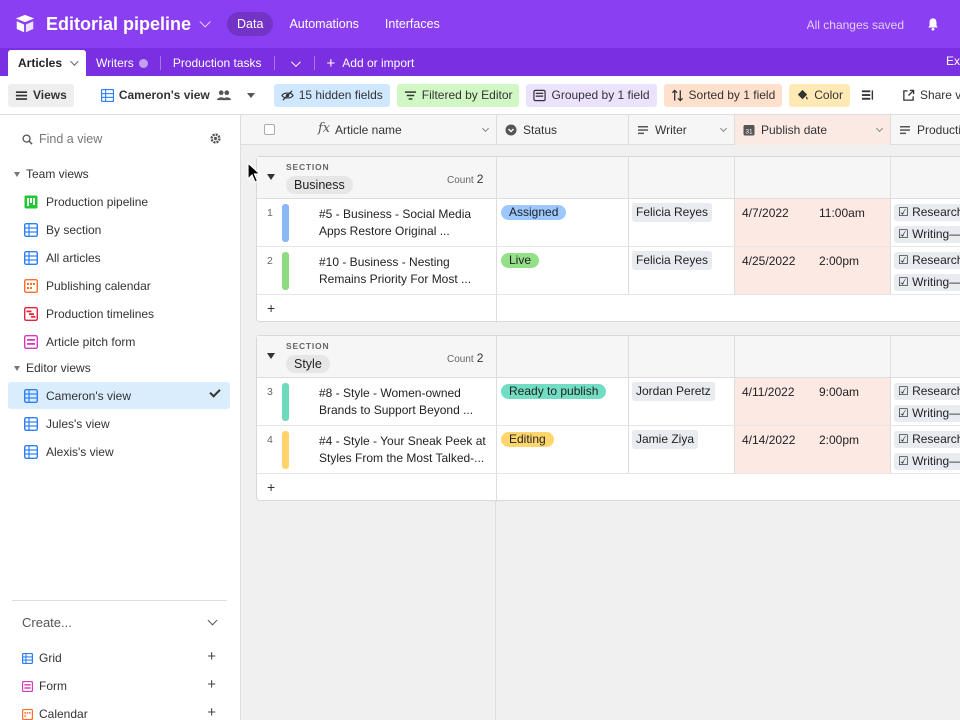  Describe the element at coordinates (723, 95) in the screenshot. I see `sort-button: Sorted by 1 field` at that location.